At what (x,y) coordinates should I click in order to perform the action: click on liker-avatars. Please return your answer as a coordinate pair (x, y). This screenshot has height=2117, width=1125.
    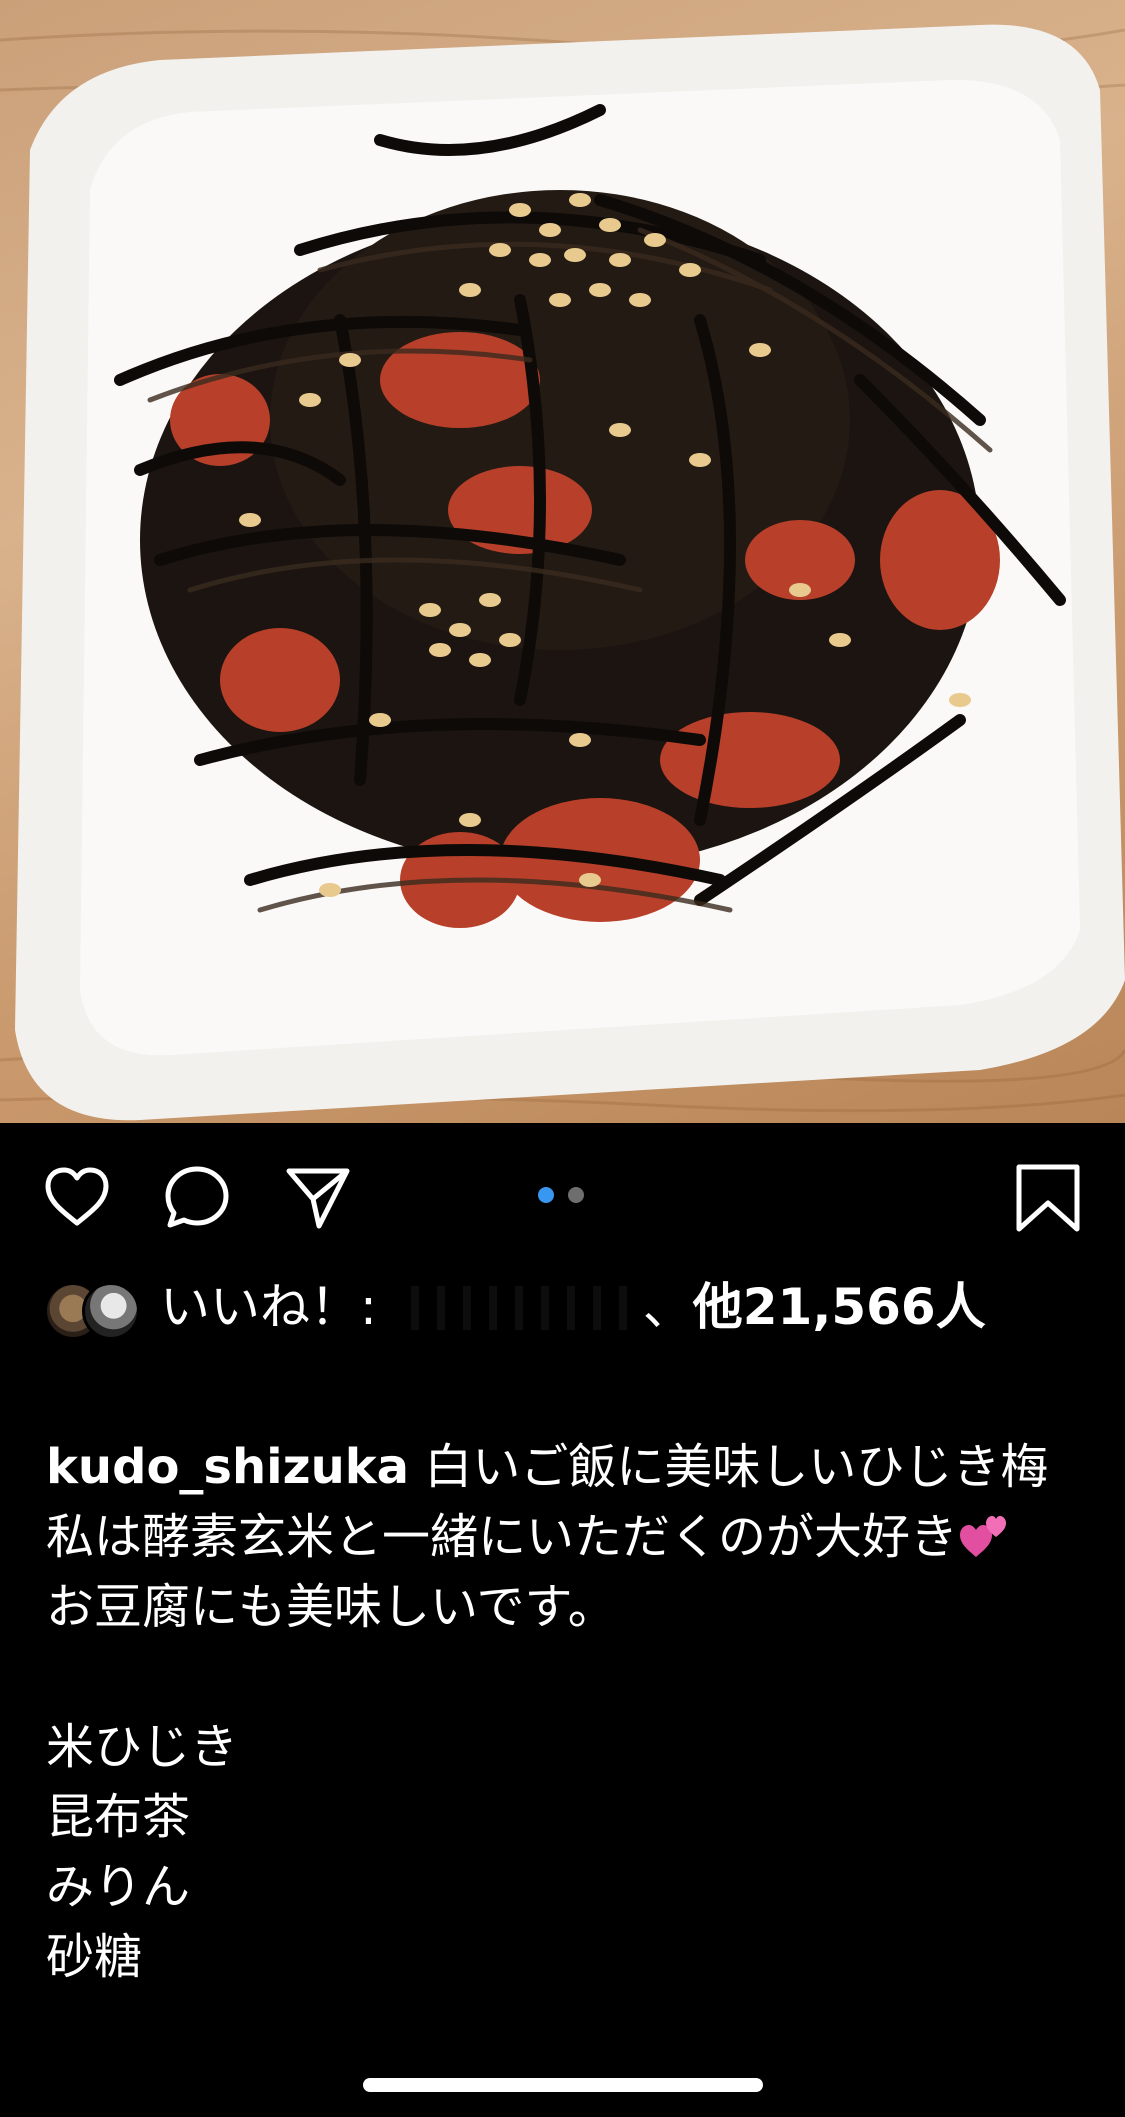
    Looking at the image, I should click on (92, 1311).